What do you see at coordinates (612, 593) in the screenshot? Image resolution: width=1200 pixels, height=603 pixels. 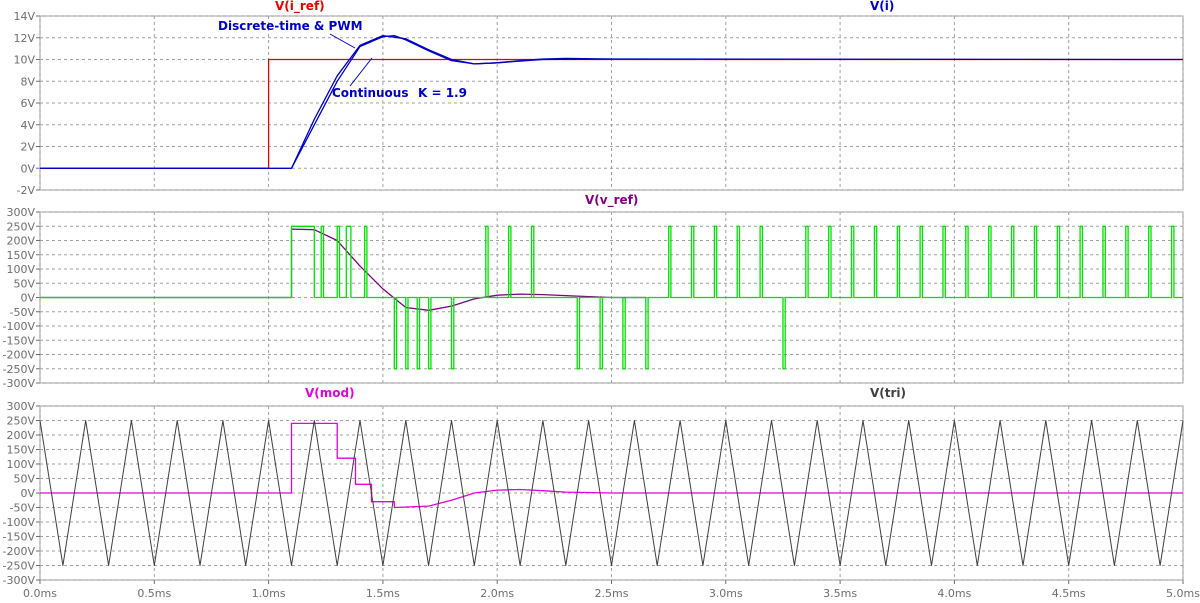 I see `xtick-label: 2.5ms` at bounding box center [612, 593].